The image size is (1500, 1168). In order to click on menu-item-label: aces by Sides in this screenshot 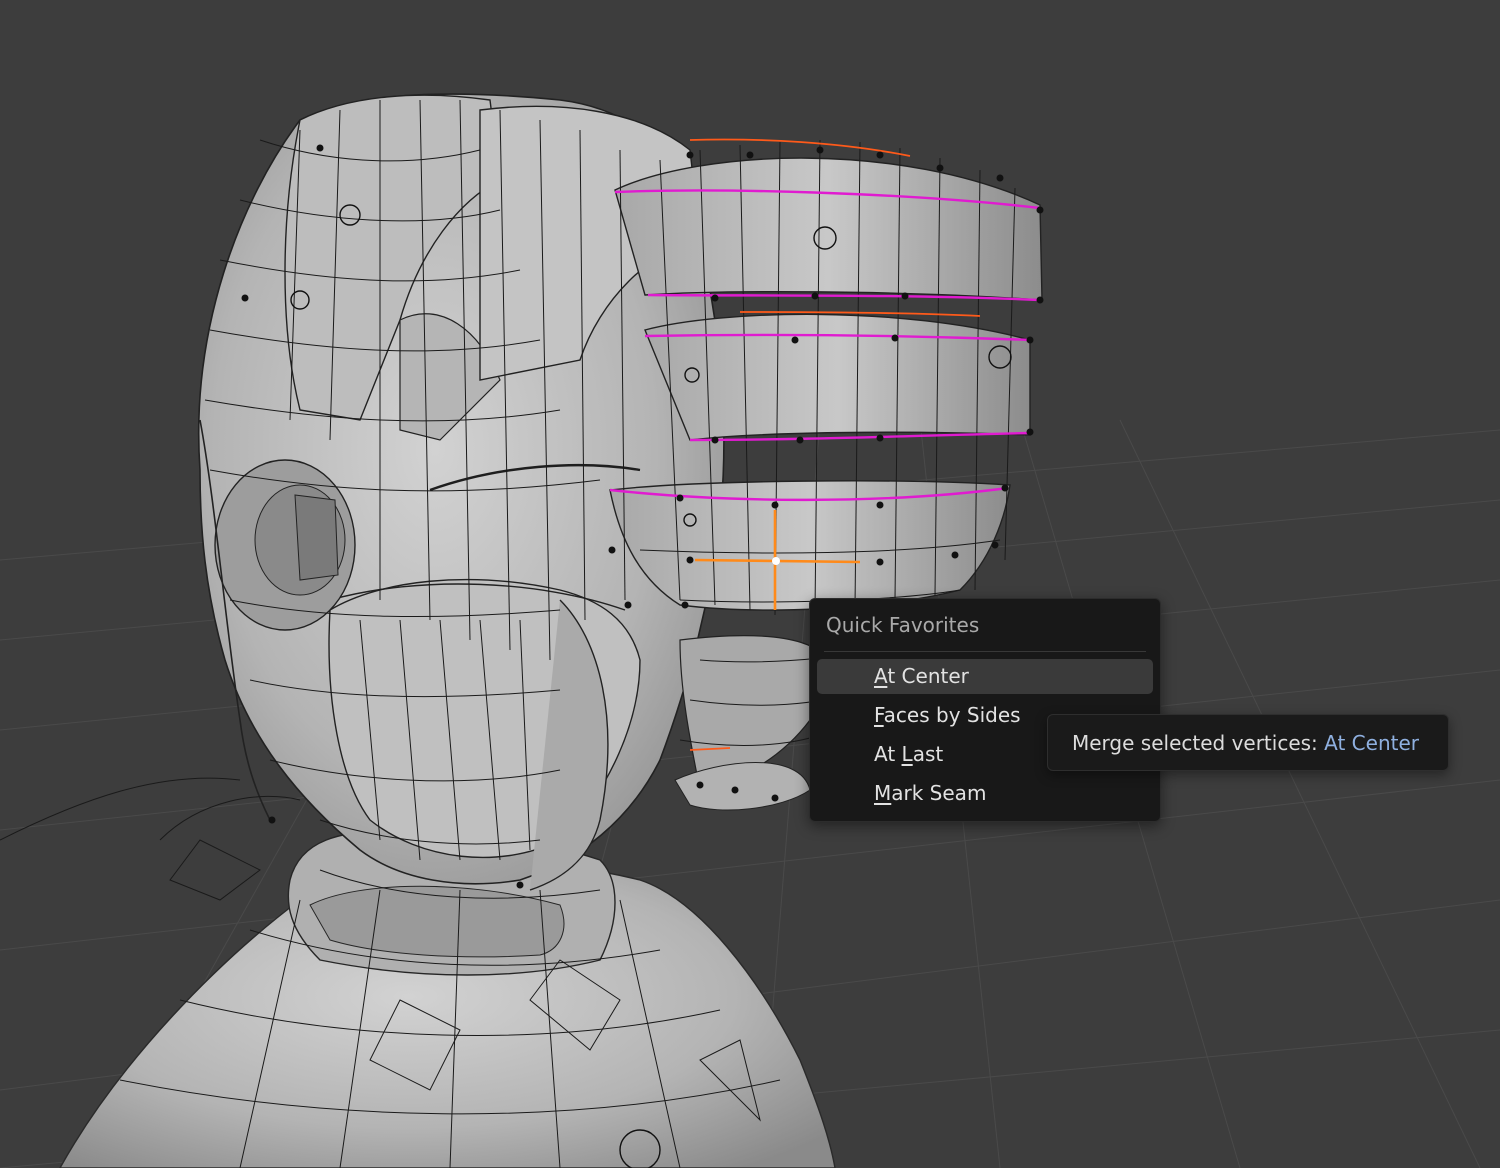, I will do `click(952, 715)`.